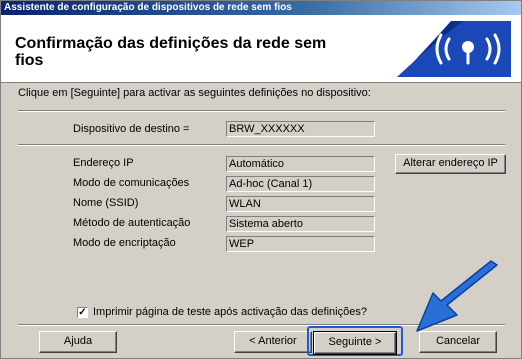 This screenshot has height=359, width=522. Describe the element at coordinates (300, 129) in the screenshot. I see `destination-field: BRW_XXXXXX` at that location.